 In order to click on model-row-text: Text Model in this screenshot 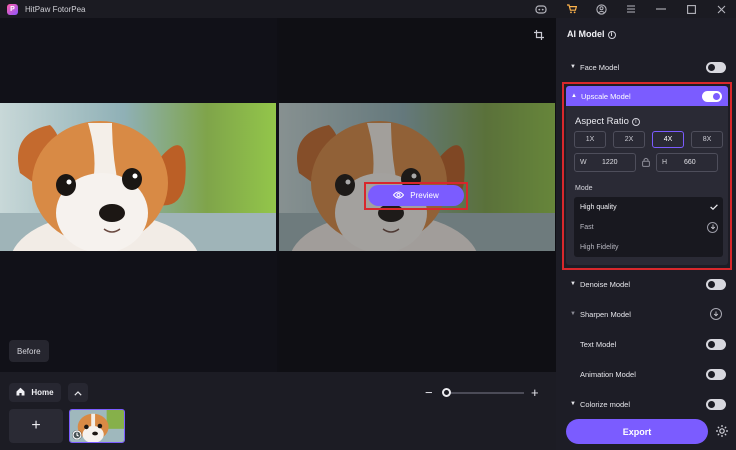, I will do `click(648, 344)`.